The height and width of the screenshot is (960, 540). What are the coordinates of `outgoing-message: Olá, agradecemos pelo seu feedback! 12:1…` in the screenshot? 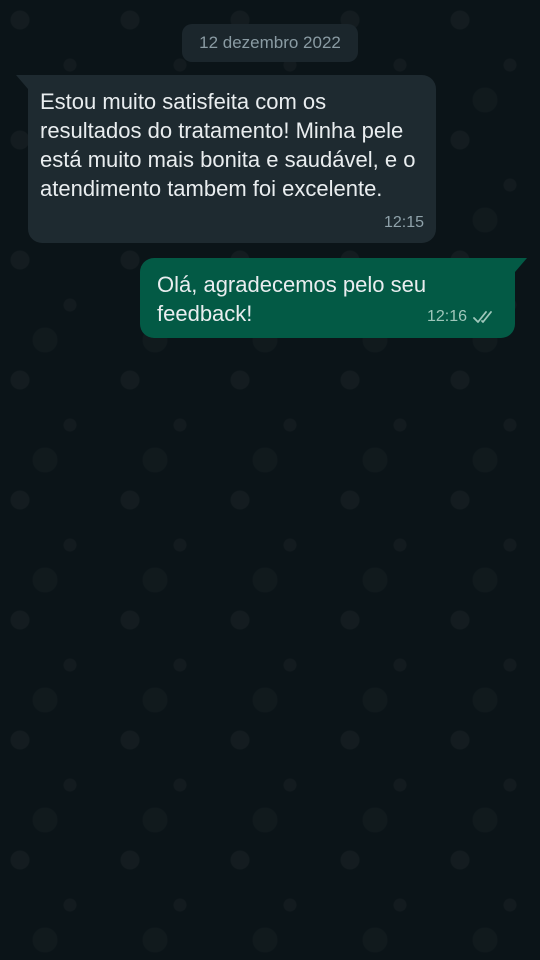 It's located at (327, 298).